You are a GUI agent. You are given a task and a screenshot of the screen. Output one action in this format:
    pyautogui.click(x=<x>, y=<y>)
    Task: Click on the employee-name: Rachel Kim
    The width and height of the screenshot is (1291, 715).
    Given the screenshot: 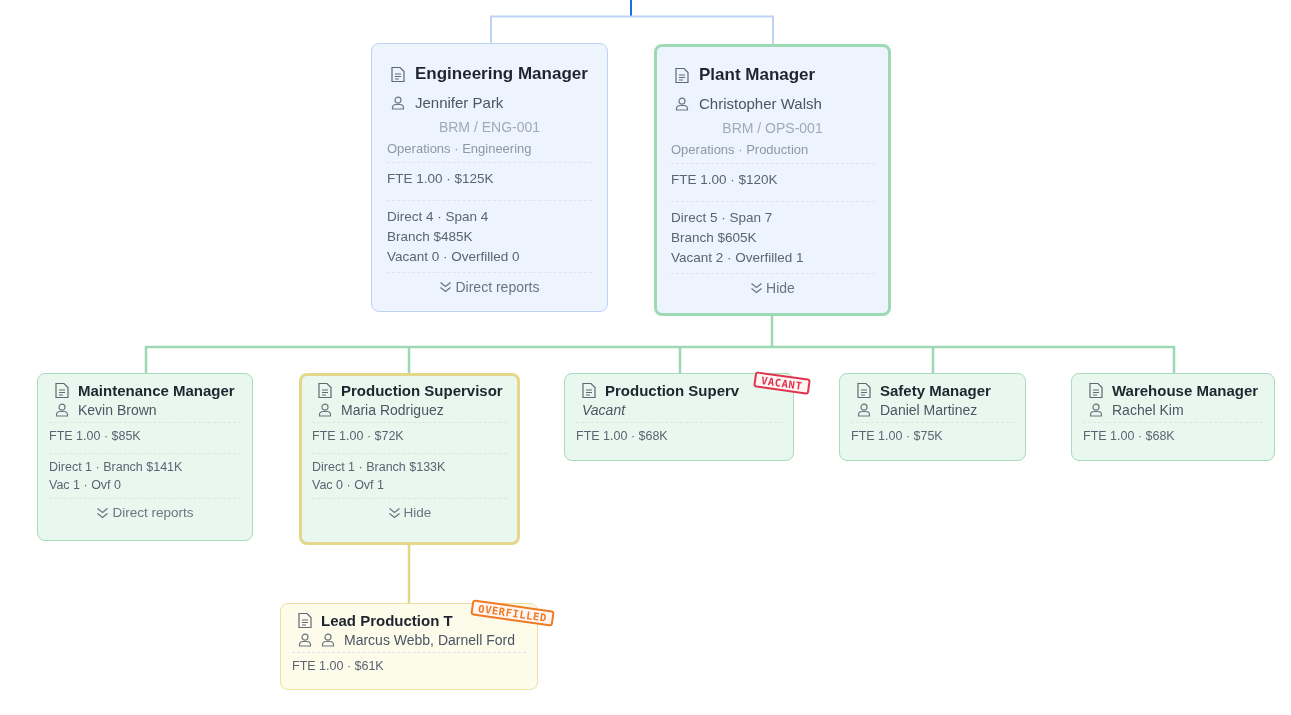 What is the action you would take?
    pyautogui.click(x=1148, y=410)
    